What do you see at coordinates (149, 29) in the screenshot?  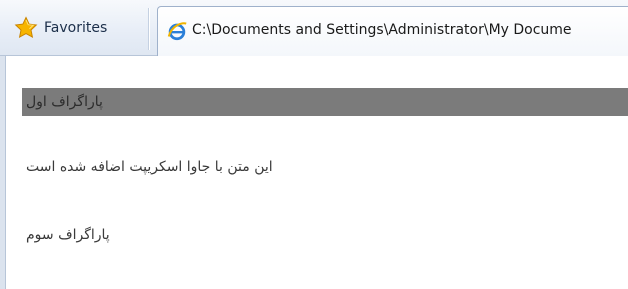 I see `toolbar-separator` at bounding box center [149, 29].